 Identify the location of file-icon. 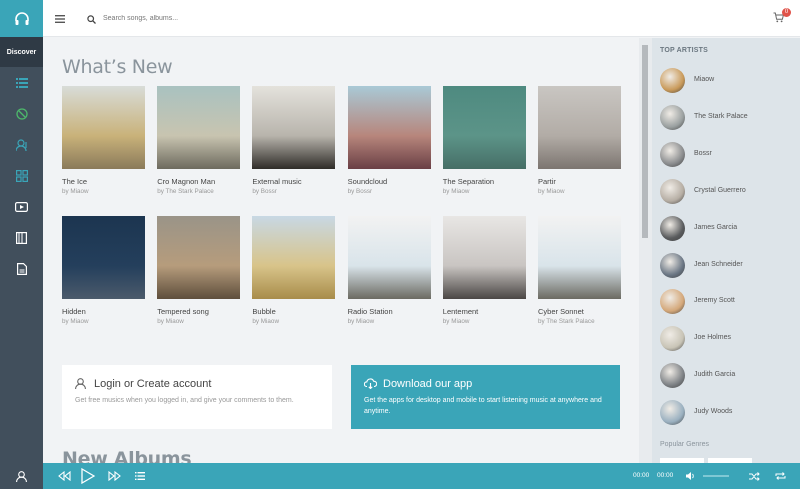
(21, 268).